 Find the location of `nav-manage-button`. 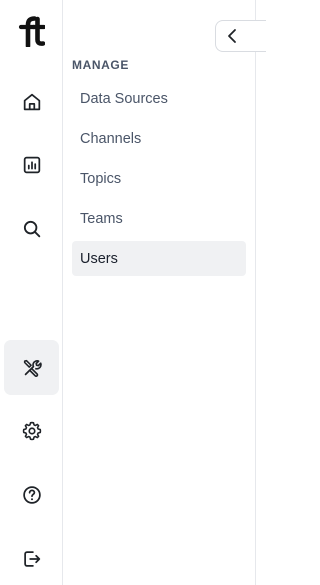

nav-manage-button is located at coordinates (31, 367).